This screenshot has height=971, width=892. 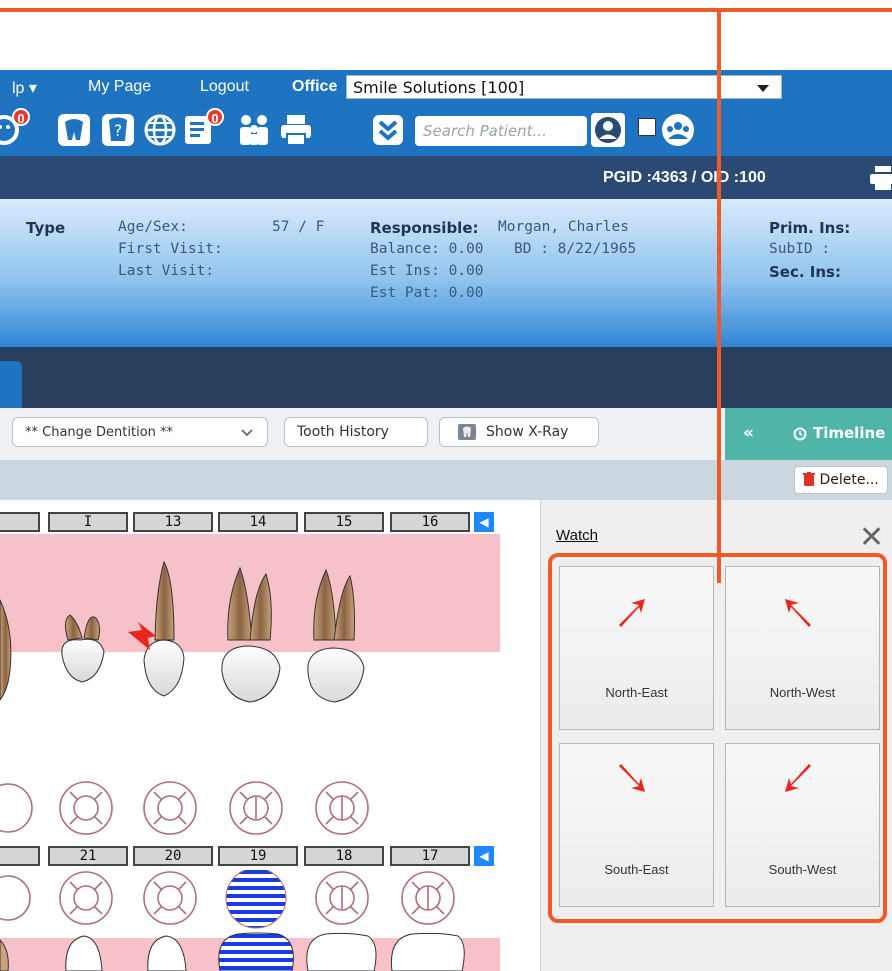 I want to click on my-page-link: My Page, so click(x=119, y=87).